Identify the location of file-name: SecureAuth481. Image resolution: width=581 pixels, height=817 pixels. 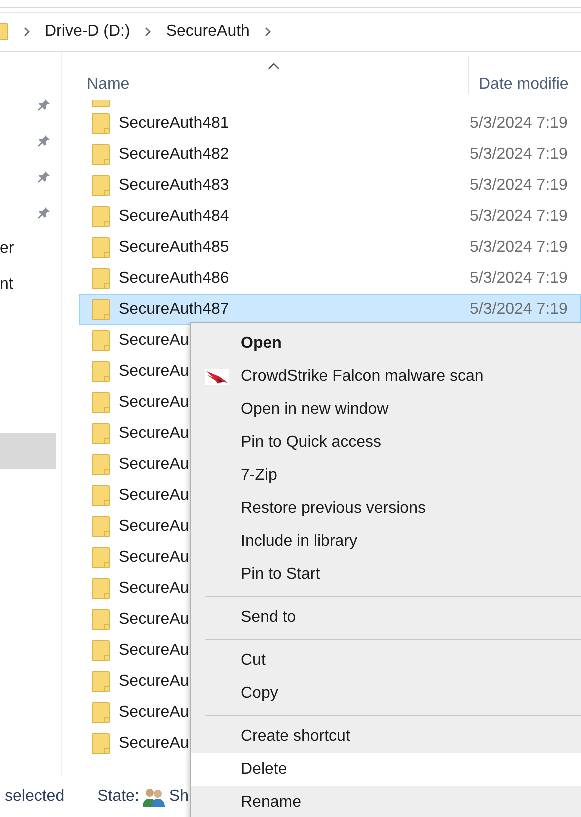
(174, 123).